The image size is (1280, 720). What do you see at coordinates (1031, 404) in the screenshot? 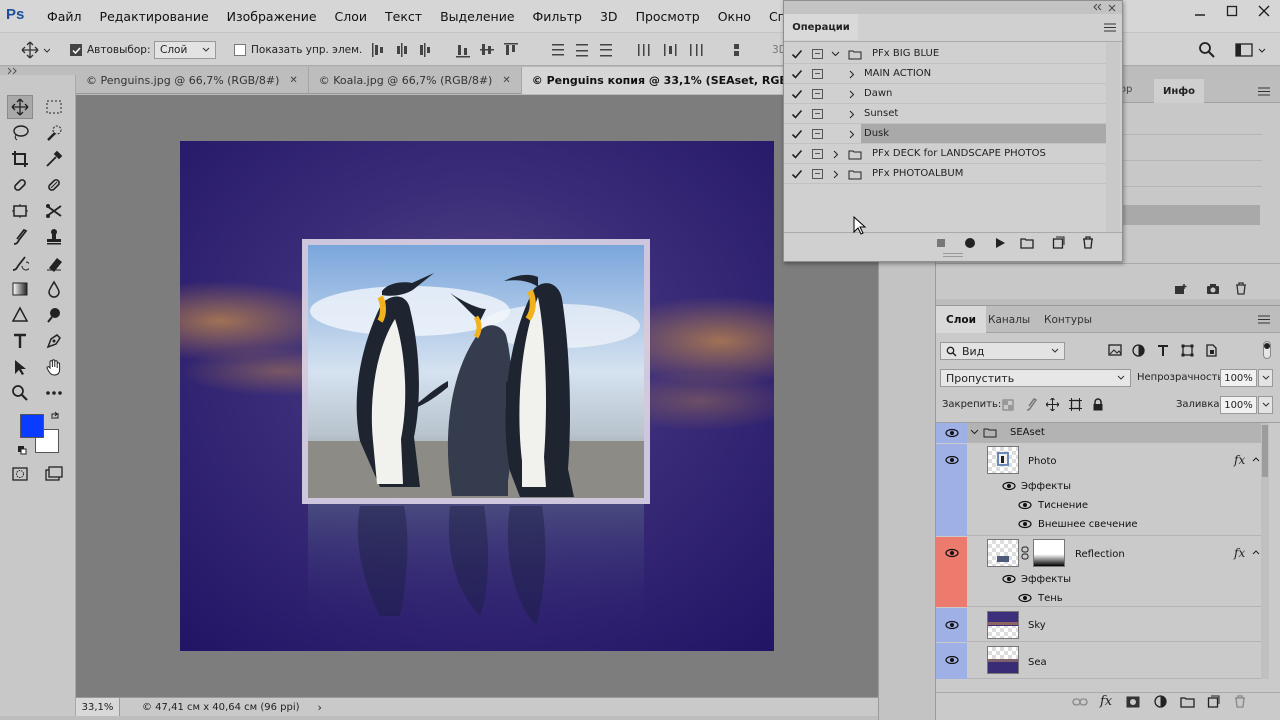
I see `lock-image-pixels-icon` at bounding box center [1031, 404].